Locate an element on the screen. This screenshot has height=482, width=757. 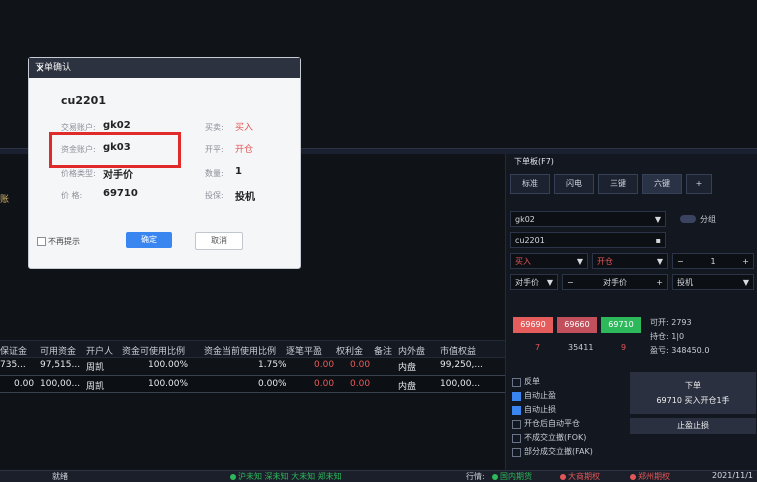
col-equity: 市值权益 is located at coordinates (458, 350).